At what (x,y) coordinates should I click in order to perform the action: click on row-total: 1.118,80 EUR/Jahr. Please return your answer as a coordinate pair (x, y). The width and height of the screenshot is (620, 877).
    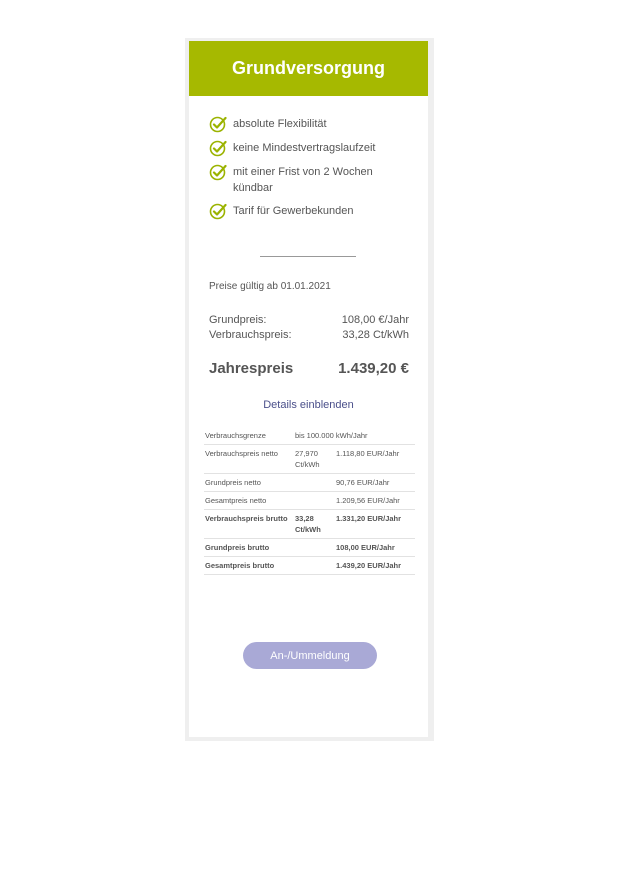
    Looking at the image, I should click on (375, 459).